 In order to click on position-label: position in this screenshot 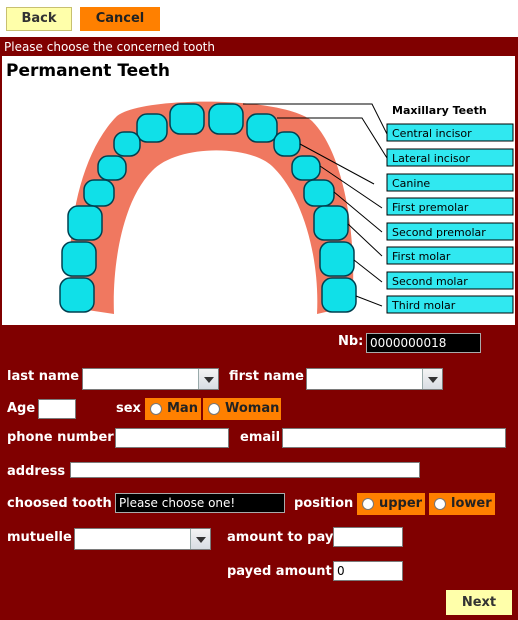, I will do `click(324, 503)`.